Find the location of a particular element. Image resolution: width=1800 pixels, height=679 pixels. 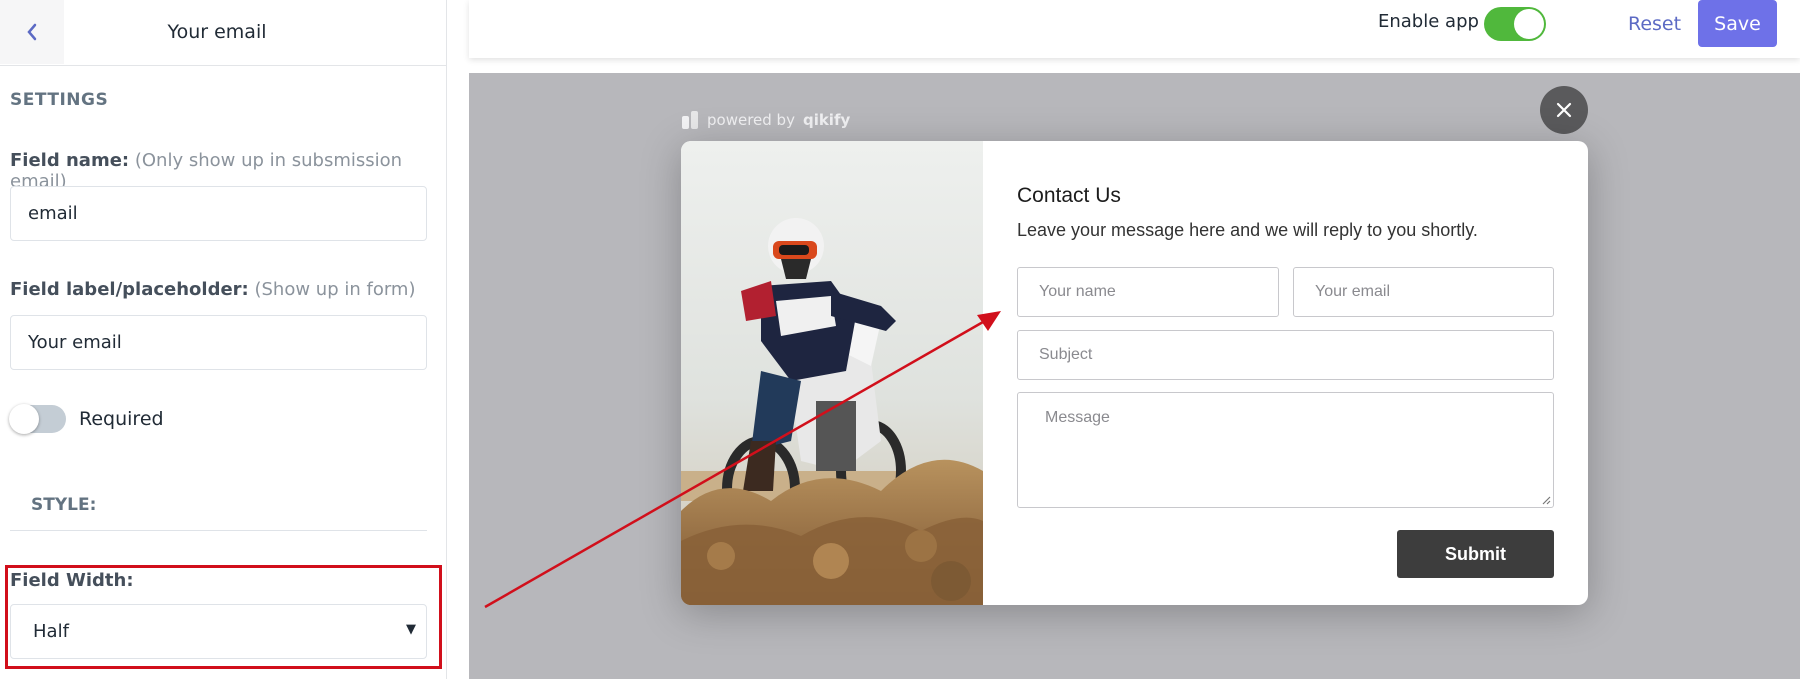

message-placeholder: Message is located at coordinates (1077, 417).